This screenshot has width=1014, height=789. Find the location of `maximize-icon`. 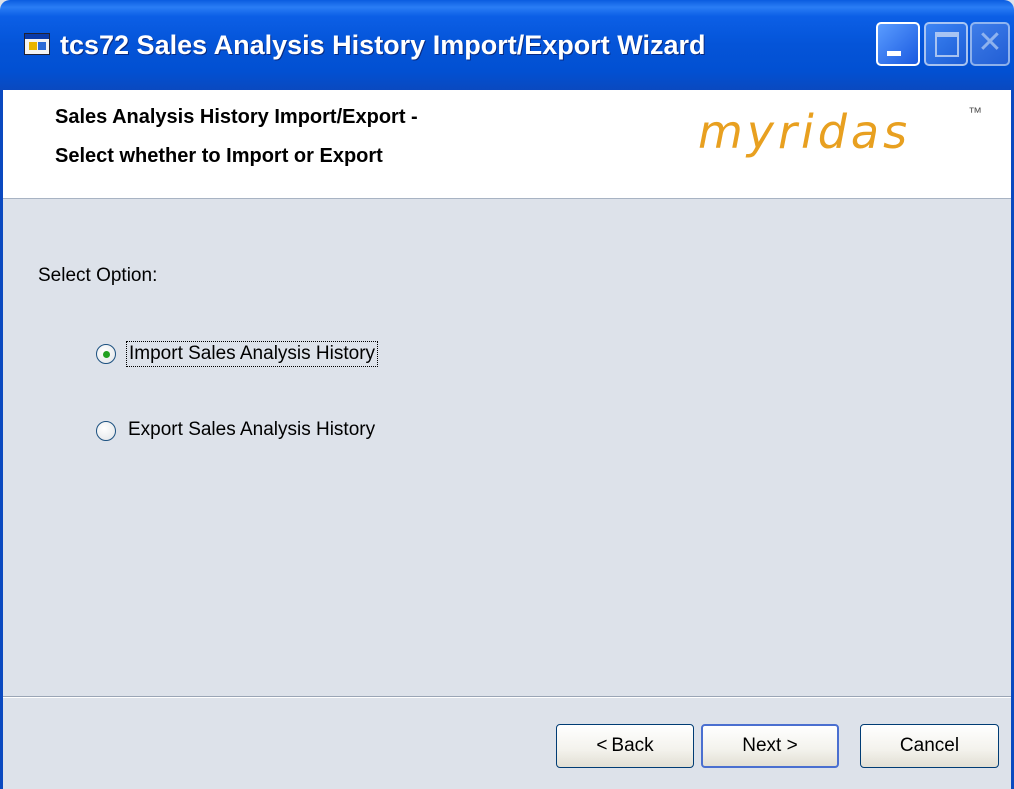

maximize-icon is located at coordinates (946, 44).